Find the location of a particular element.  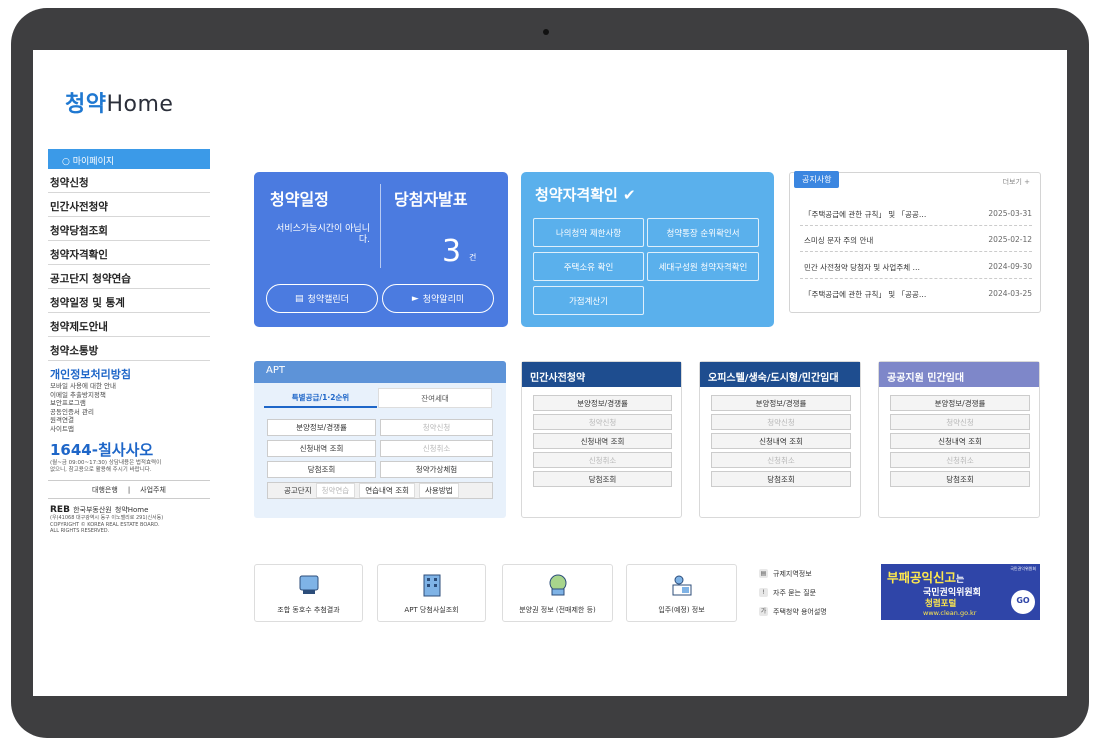

sidebar-item: 청약일정 및 통계 is located at coordinates (129, 301).